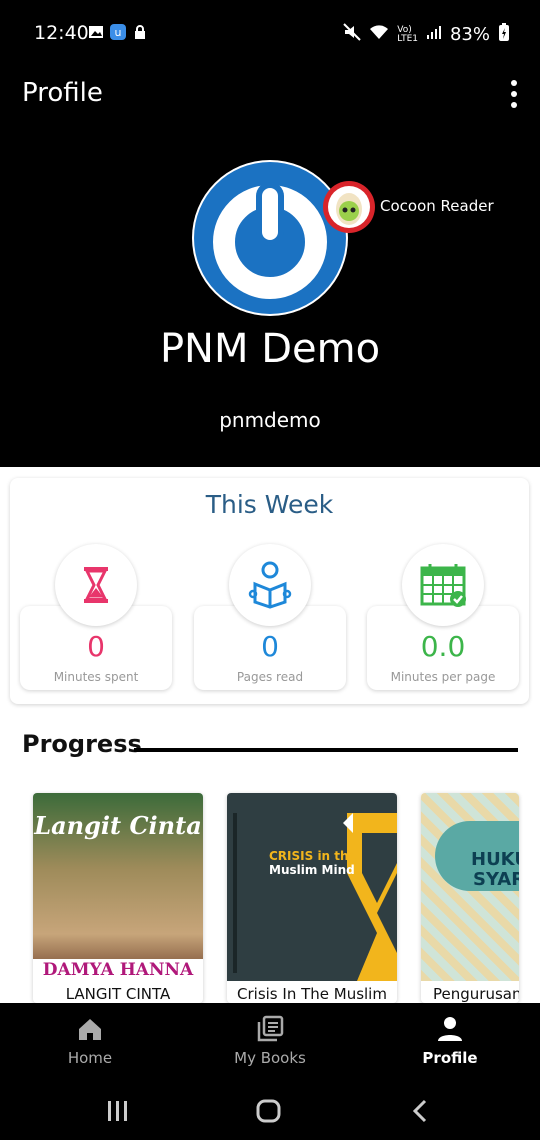 This screenshot has width=540, height=1140. Describe the element at coordinates (469, 34) in the screenshot. I see `battery-percent: 83%` at that location.